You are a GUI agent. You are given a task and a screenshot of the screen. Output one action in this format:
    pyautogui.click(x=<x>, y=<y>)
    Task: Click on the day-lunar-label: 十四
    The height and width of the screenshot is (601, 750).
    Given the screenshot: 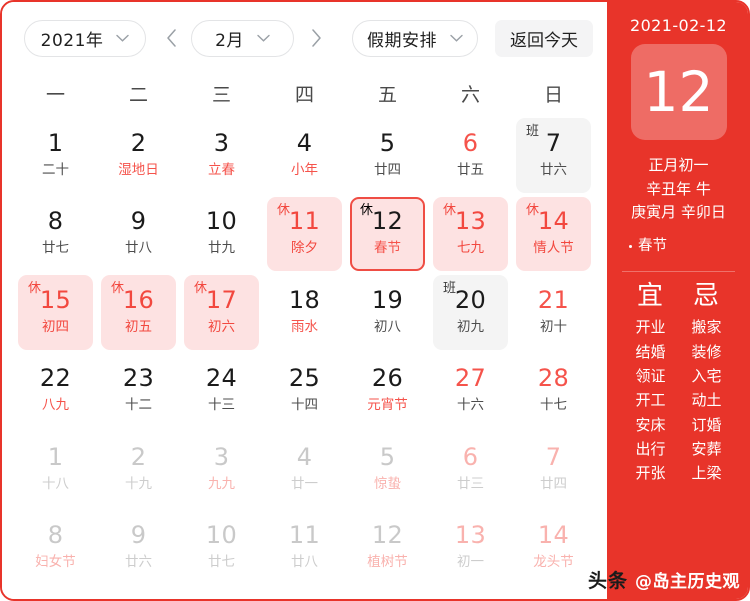 What is the action you would take?
    pyautogui.click(x=304, y=405)
    